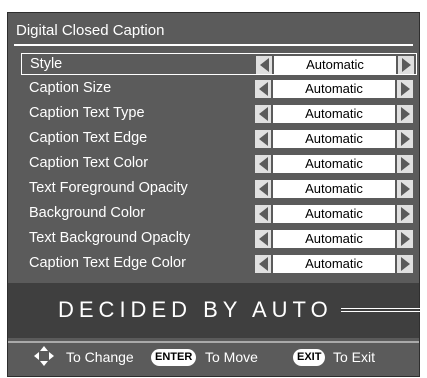 Image resolution: width=427 pixels, height=378 pixels. I want to click on description-text: DECIDED BY AUTO, so click(195, 309).